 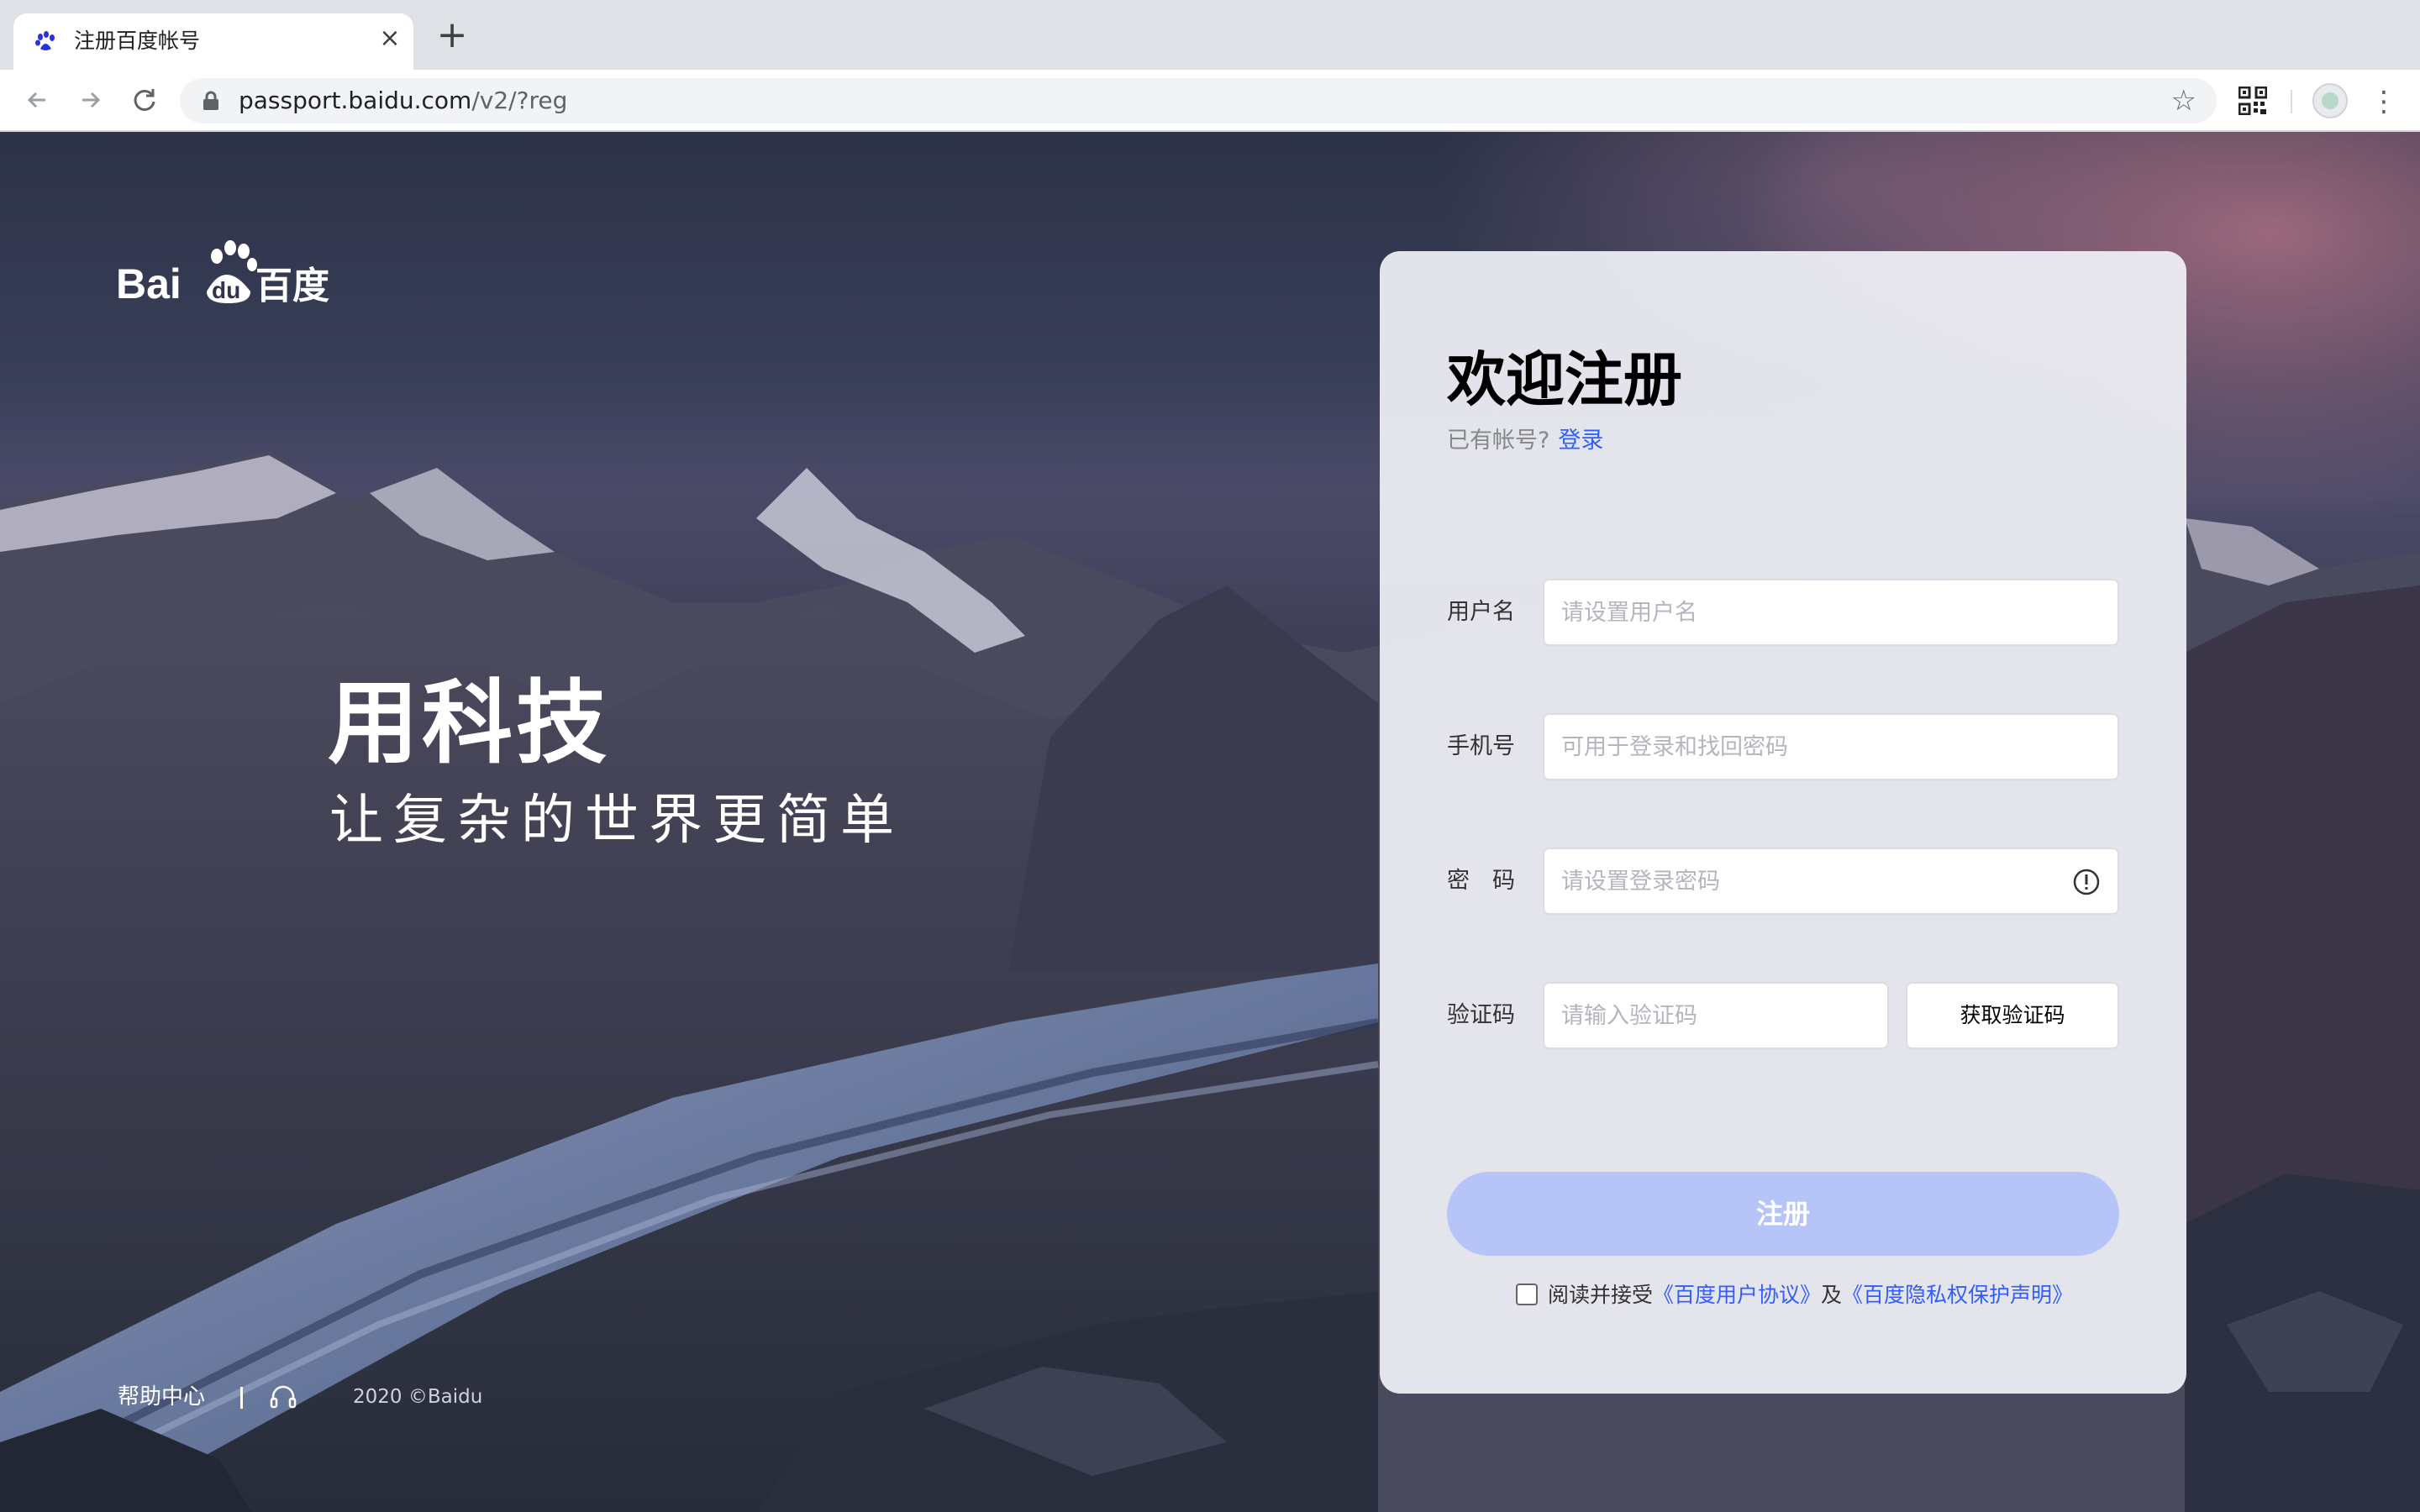 What do you see at coordinates (138, 41) in the screenshot?
I see `tab-title: 注册百度帐号` at bounding box center [138, 41].